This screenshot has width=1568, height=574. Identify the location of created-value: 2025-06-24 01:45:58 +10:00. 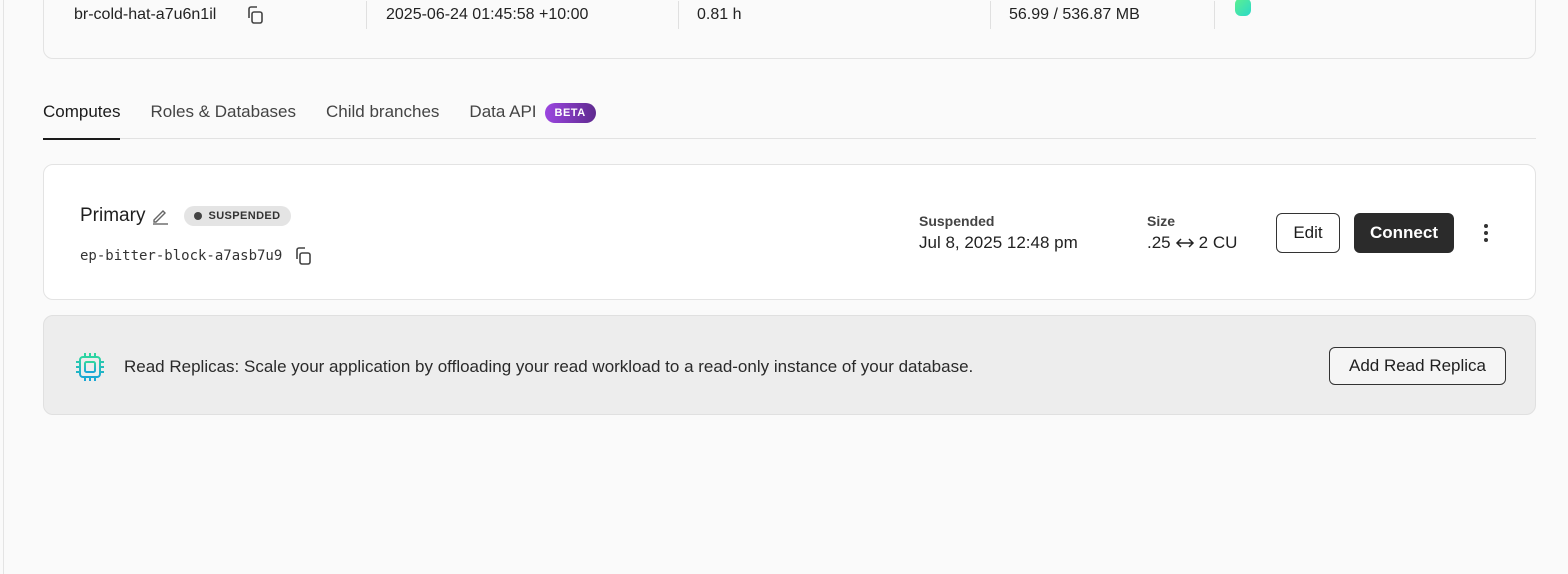
(487, 14).